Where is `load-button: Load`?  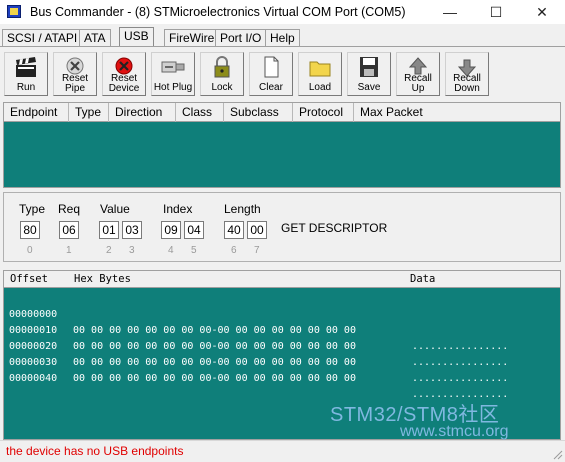
load-button: Load is located at coordinates (320, 74).